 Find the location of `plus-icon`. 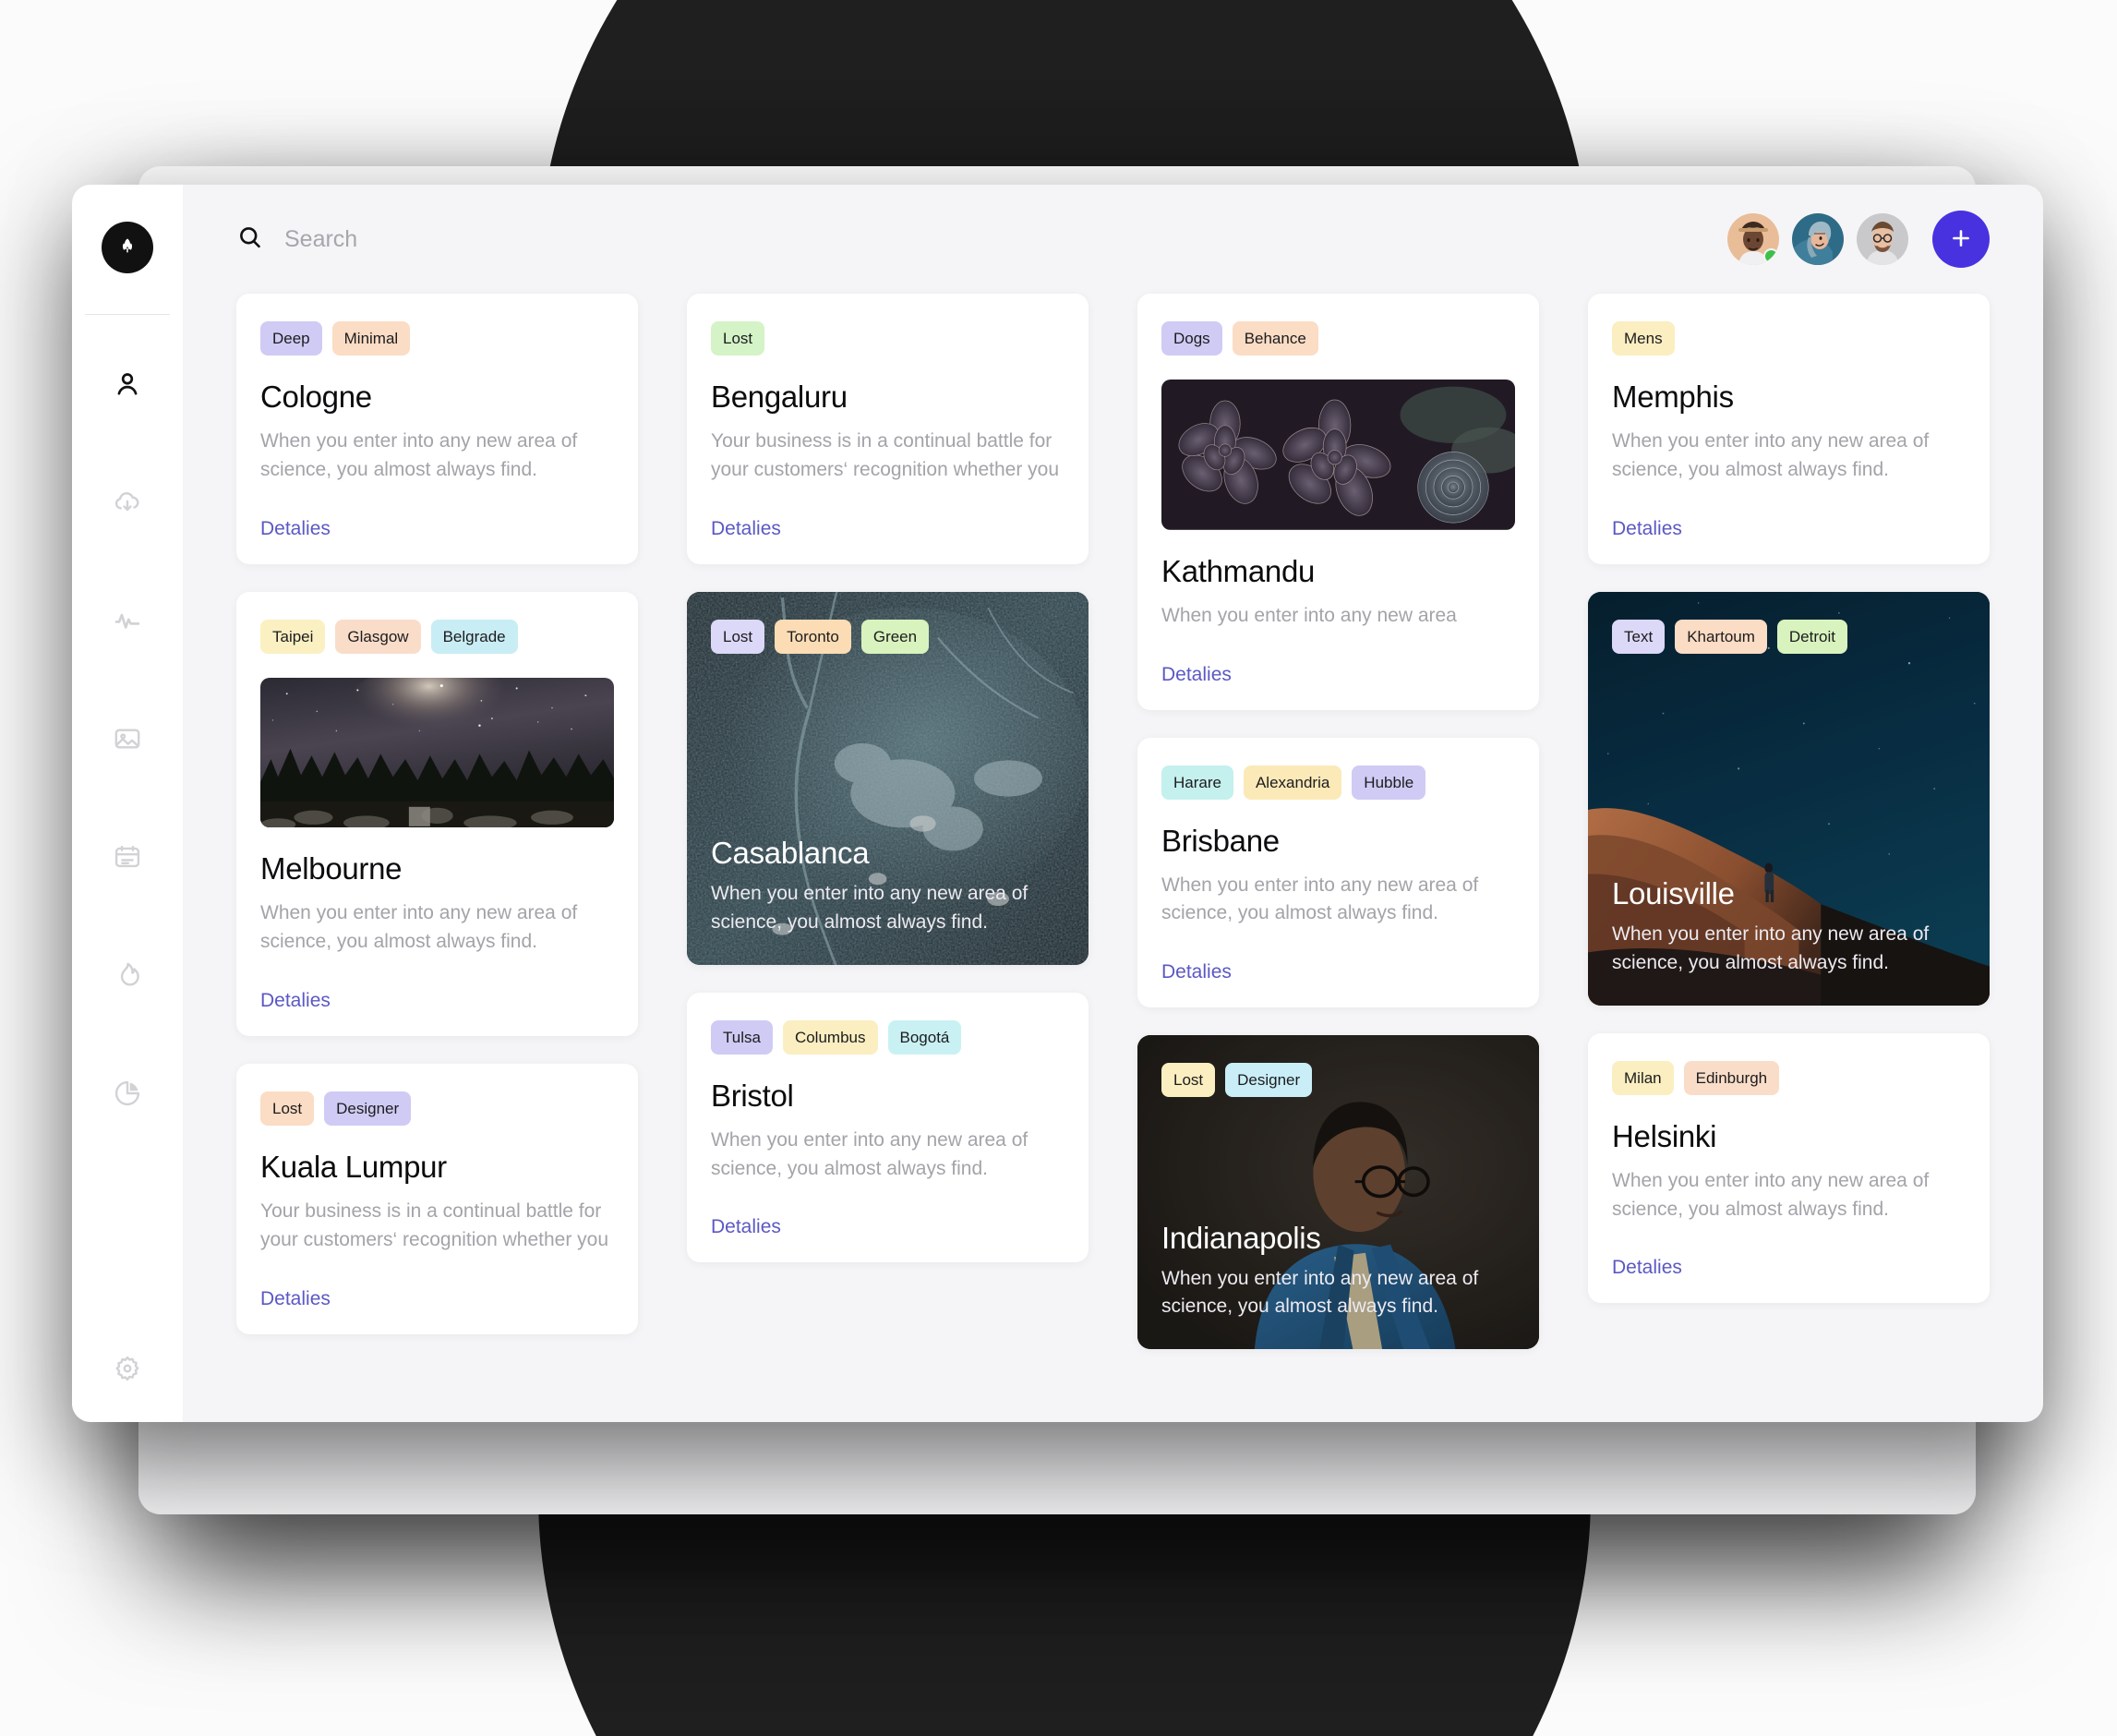

plus-icon is located at coordinates (1961, 240).